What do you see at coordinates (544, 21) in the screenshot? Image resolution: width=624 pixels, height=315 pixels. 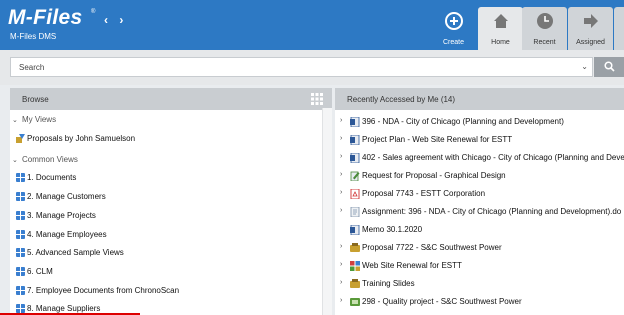 I see `clock-icon` at bounding box center [544, 21].